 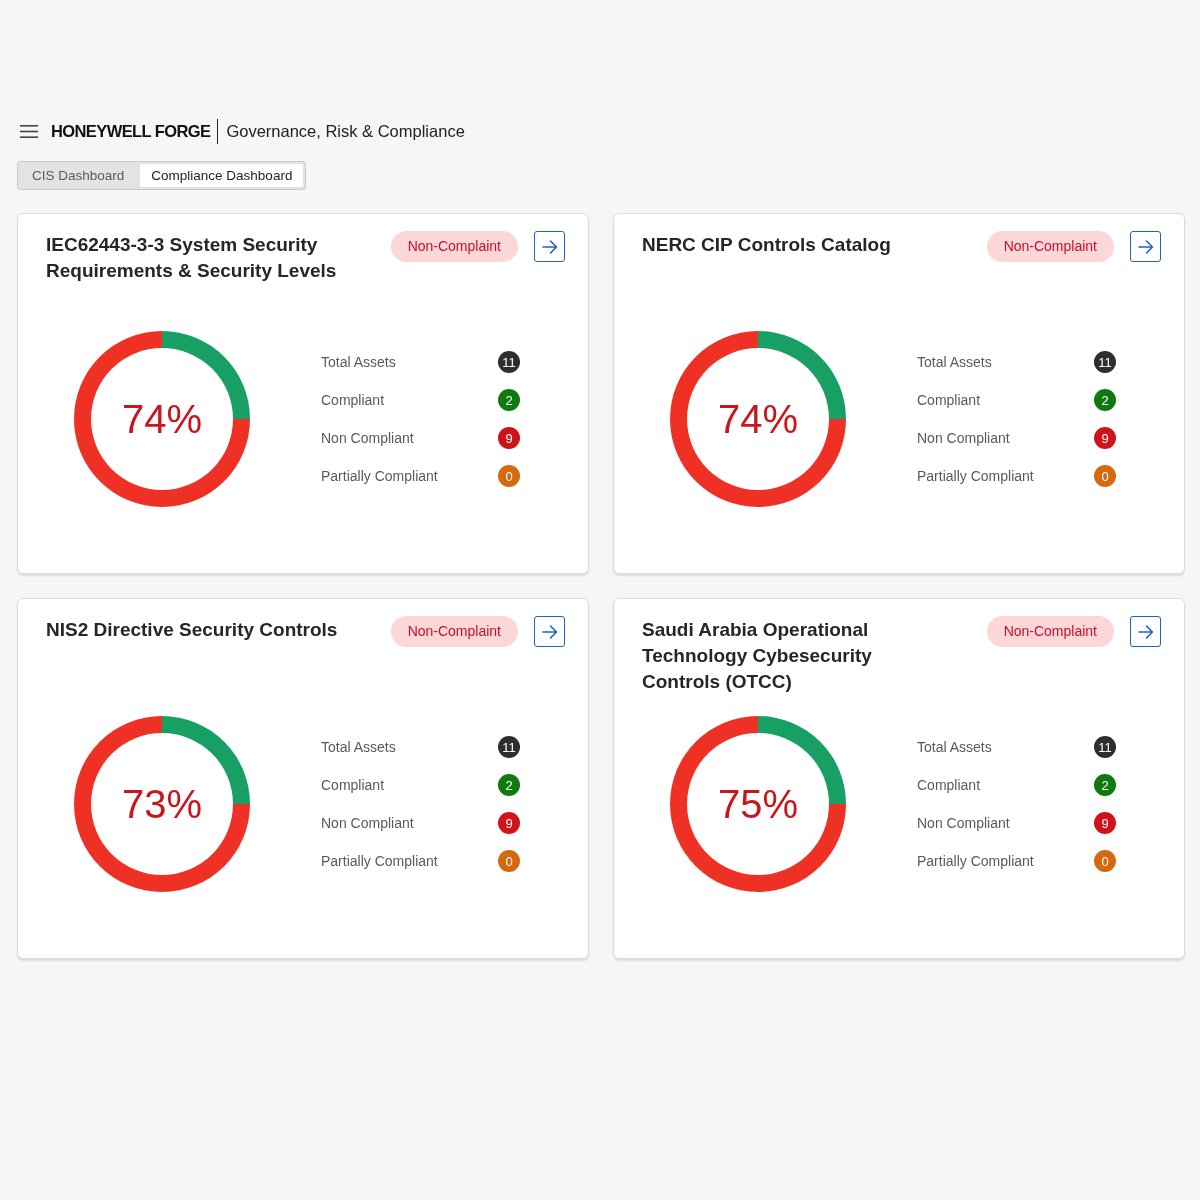 What do you see at coordinates (78, 175) in the screenshot?
I see `tab: CIS Dashboard` at bounding box center [78, 175].